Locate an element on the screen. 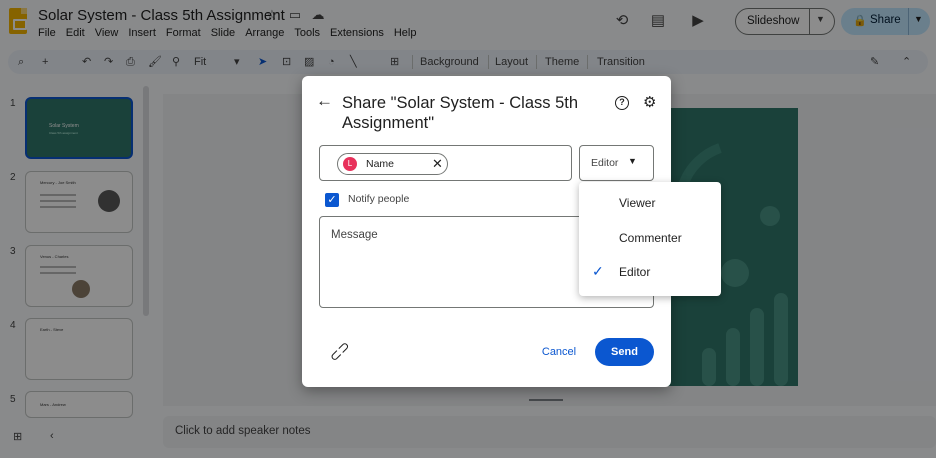  menu-item-label: Editor is located at coordinates (635, 272).